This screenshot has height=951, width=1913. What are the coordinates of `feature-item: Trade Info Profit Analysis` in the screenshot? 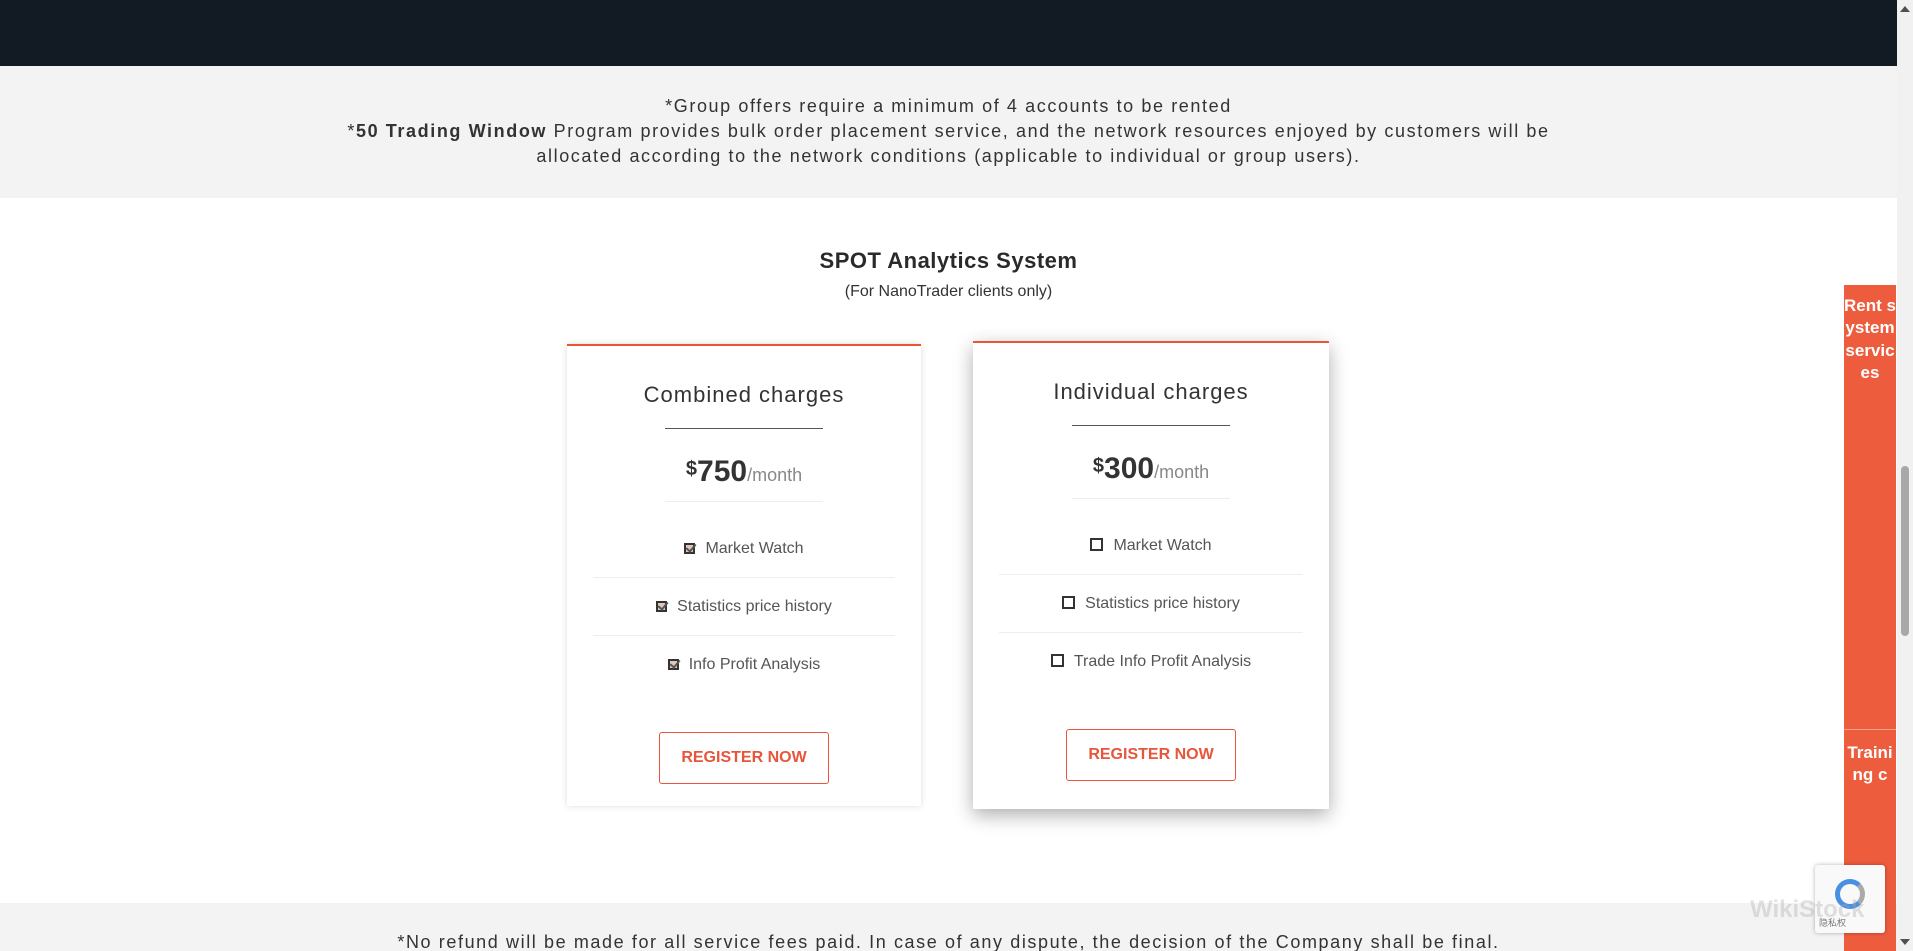 It's located at (1151, 662).